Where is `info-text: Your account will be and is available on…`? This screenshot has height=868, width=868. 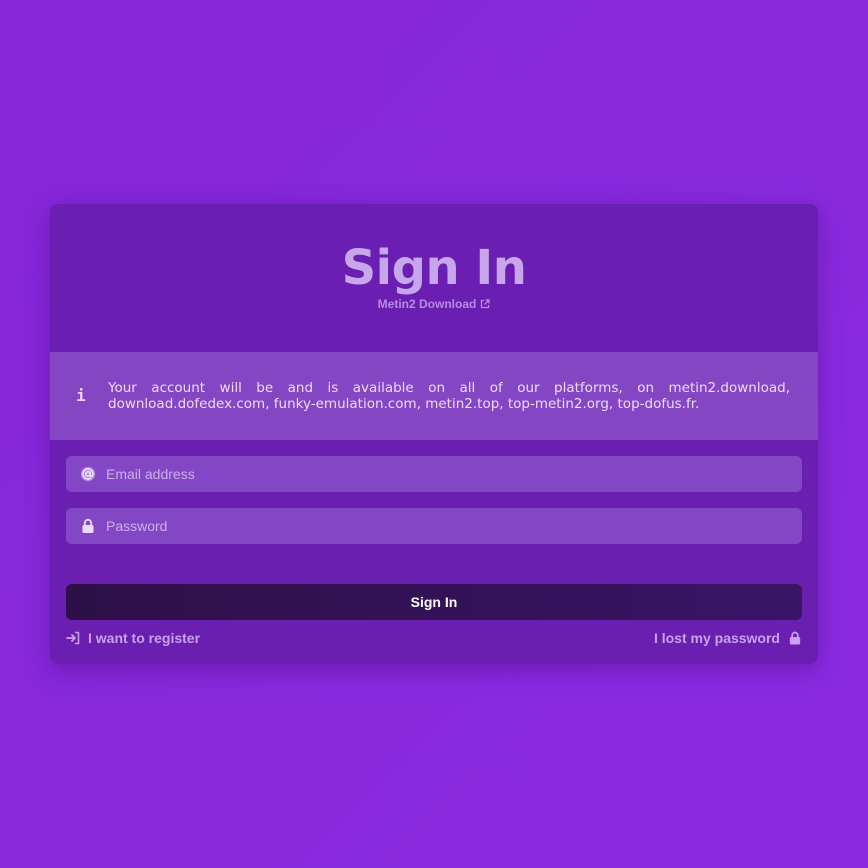 info-text: Your account will be and is available on… is located at coordinates (449, 396).